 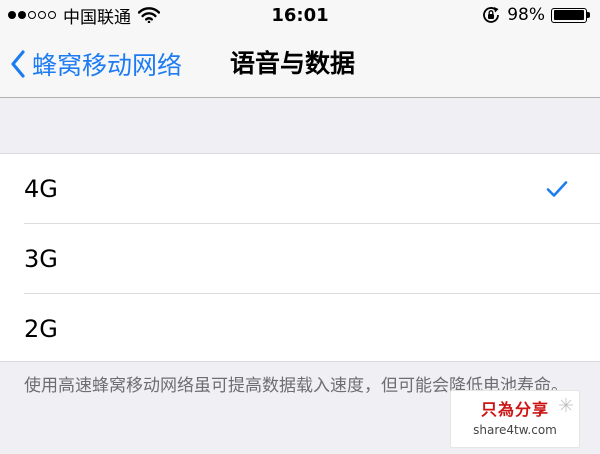 I want to click on battery-body, so click(x=569, y=15).